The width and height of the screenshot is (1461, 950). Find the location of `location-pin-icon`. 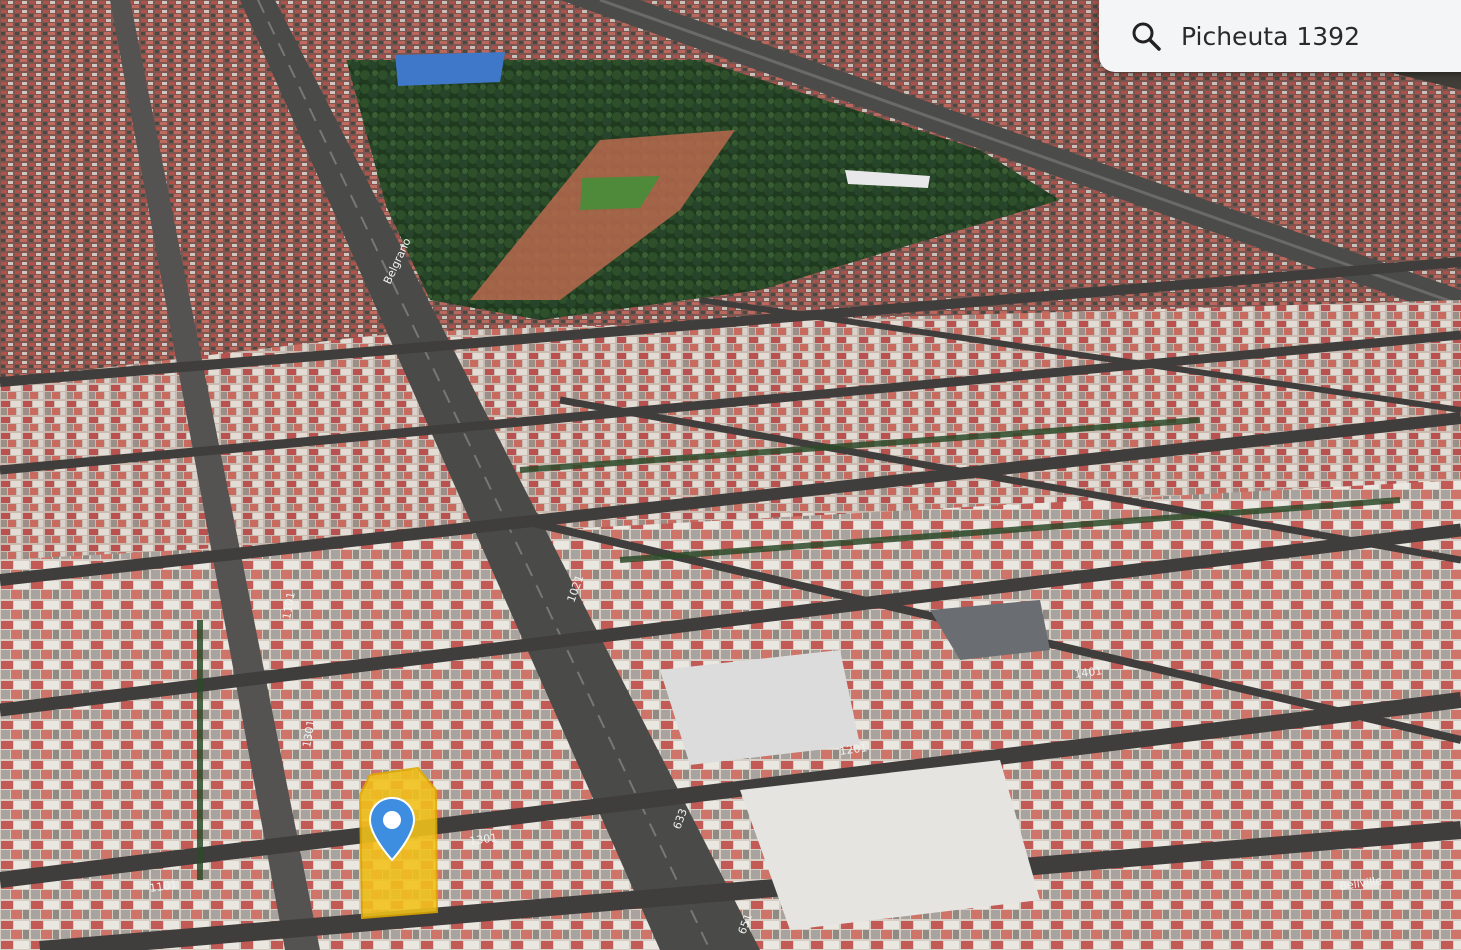

location-pin-icon is located at coordinates (392, 829).